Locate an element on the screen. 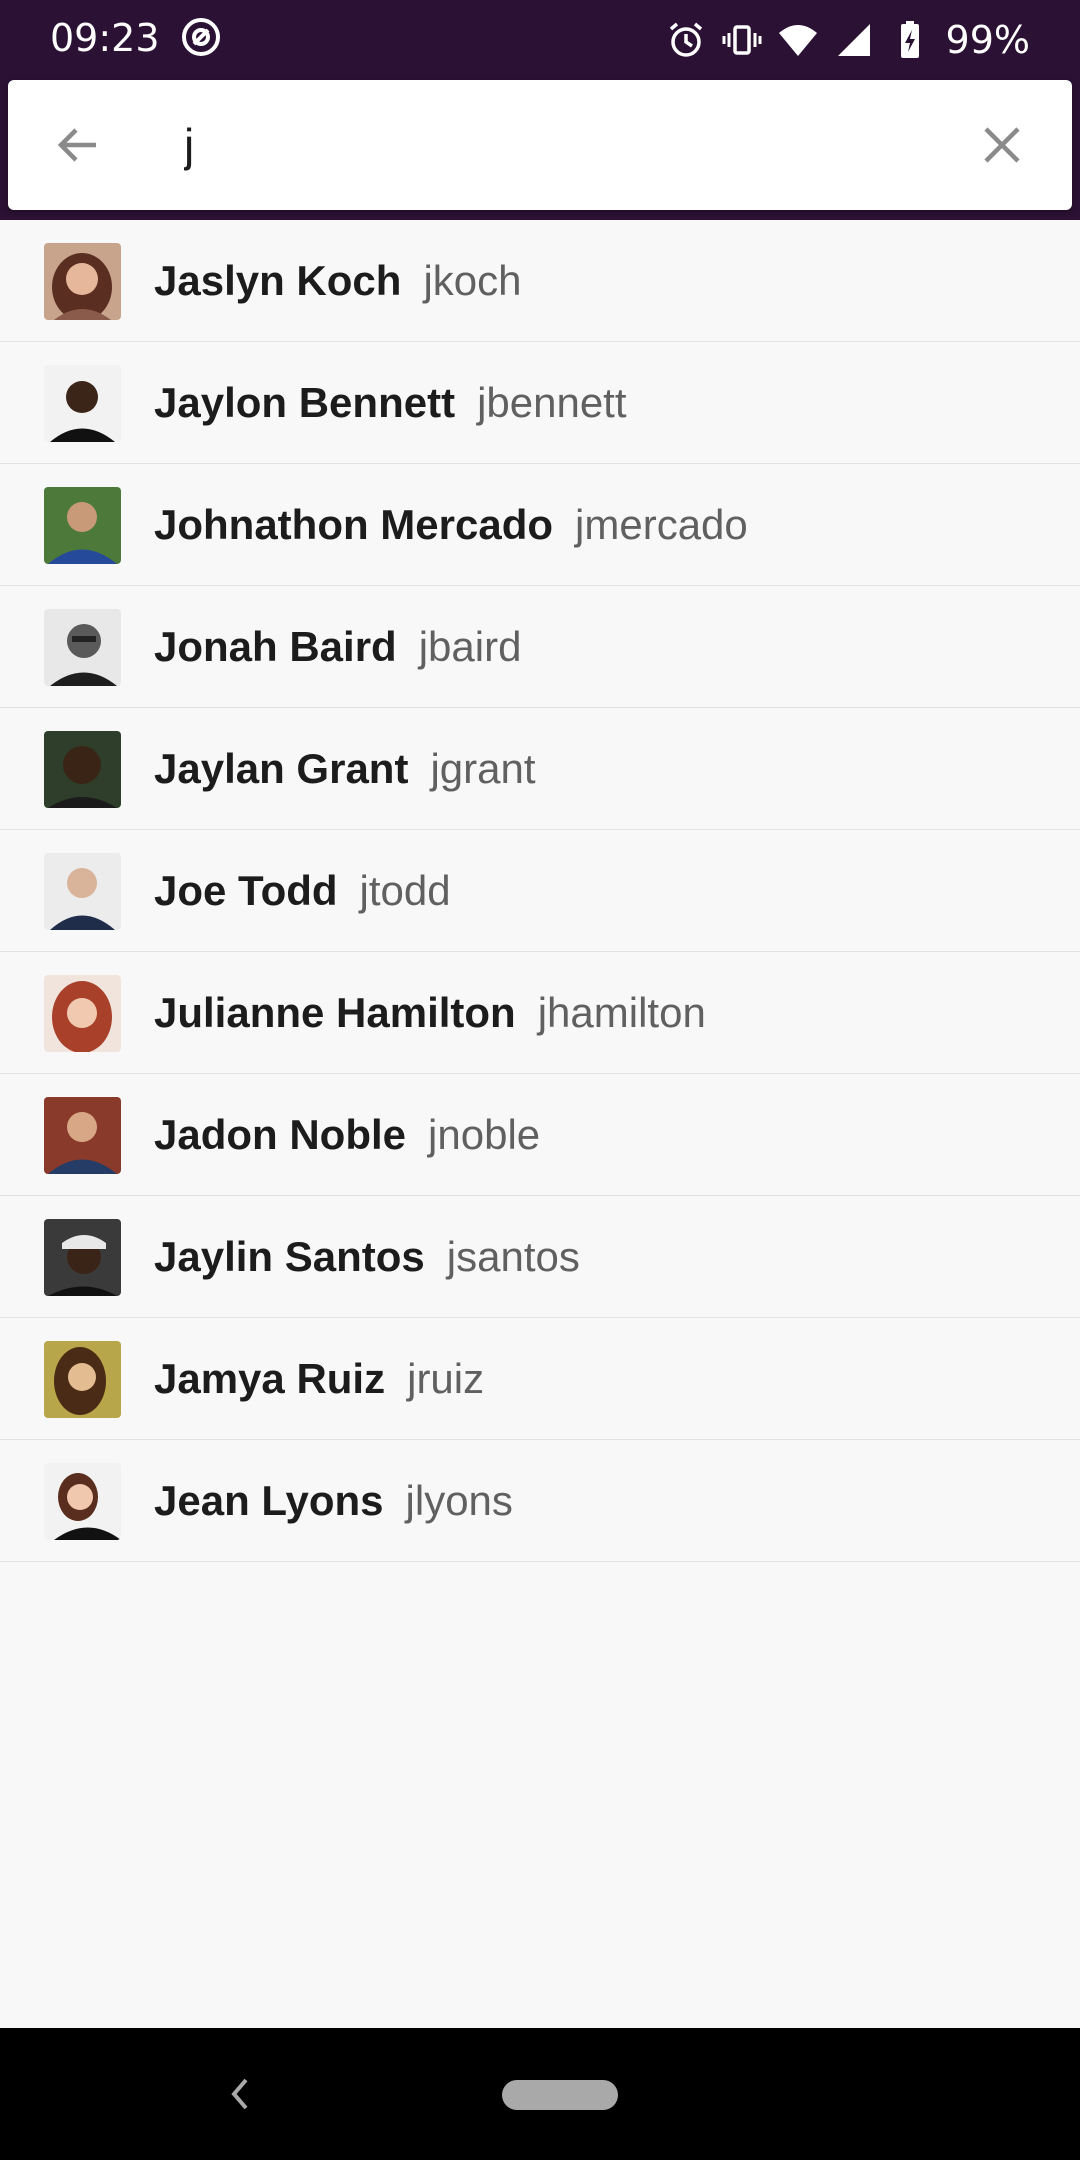 This screenshot has height=2160, width=1080. list-item: Jamya Ruiz jruiz is located at coordinates (540, 1379).